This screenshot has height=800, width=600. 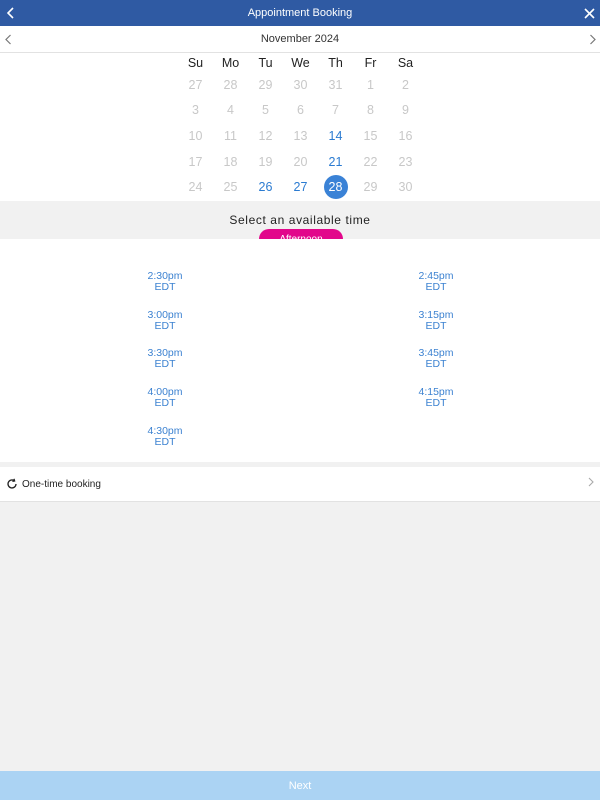 What do you see at coordinates (165, 320) in the screenshot?
I see `time-slot-button: 3:00pm EDT` at bounding box center [165, 320].